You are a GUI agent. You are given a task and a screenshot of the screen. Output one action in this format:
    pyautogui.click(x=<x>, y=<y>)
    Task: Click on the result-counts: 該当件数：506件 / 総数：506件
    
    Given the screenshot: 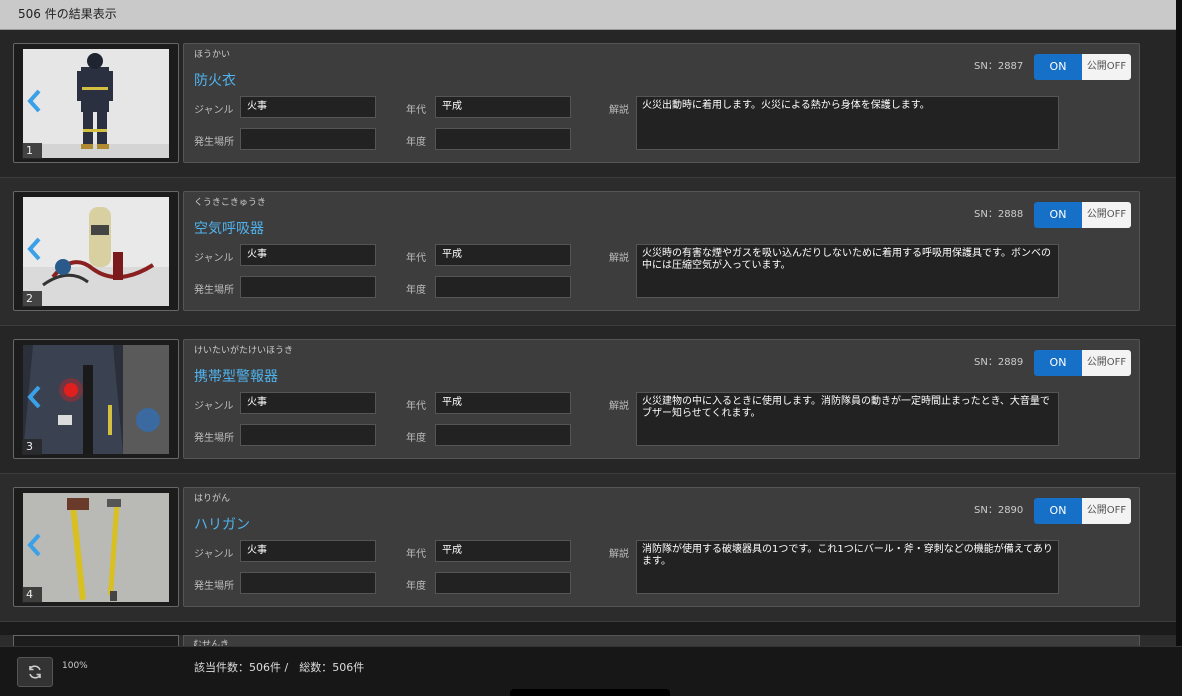 What is the action you would take?
    pyautogui.click(x=279, y=667)
    